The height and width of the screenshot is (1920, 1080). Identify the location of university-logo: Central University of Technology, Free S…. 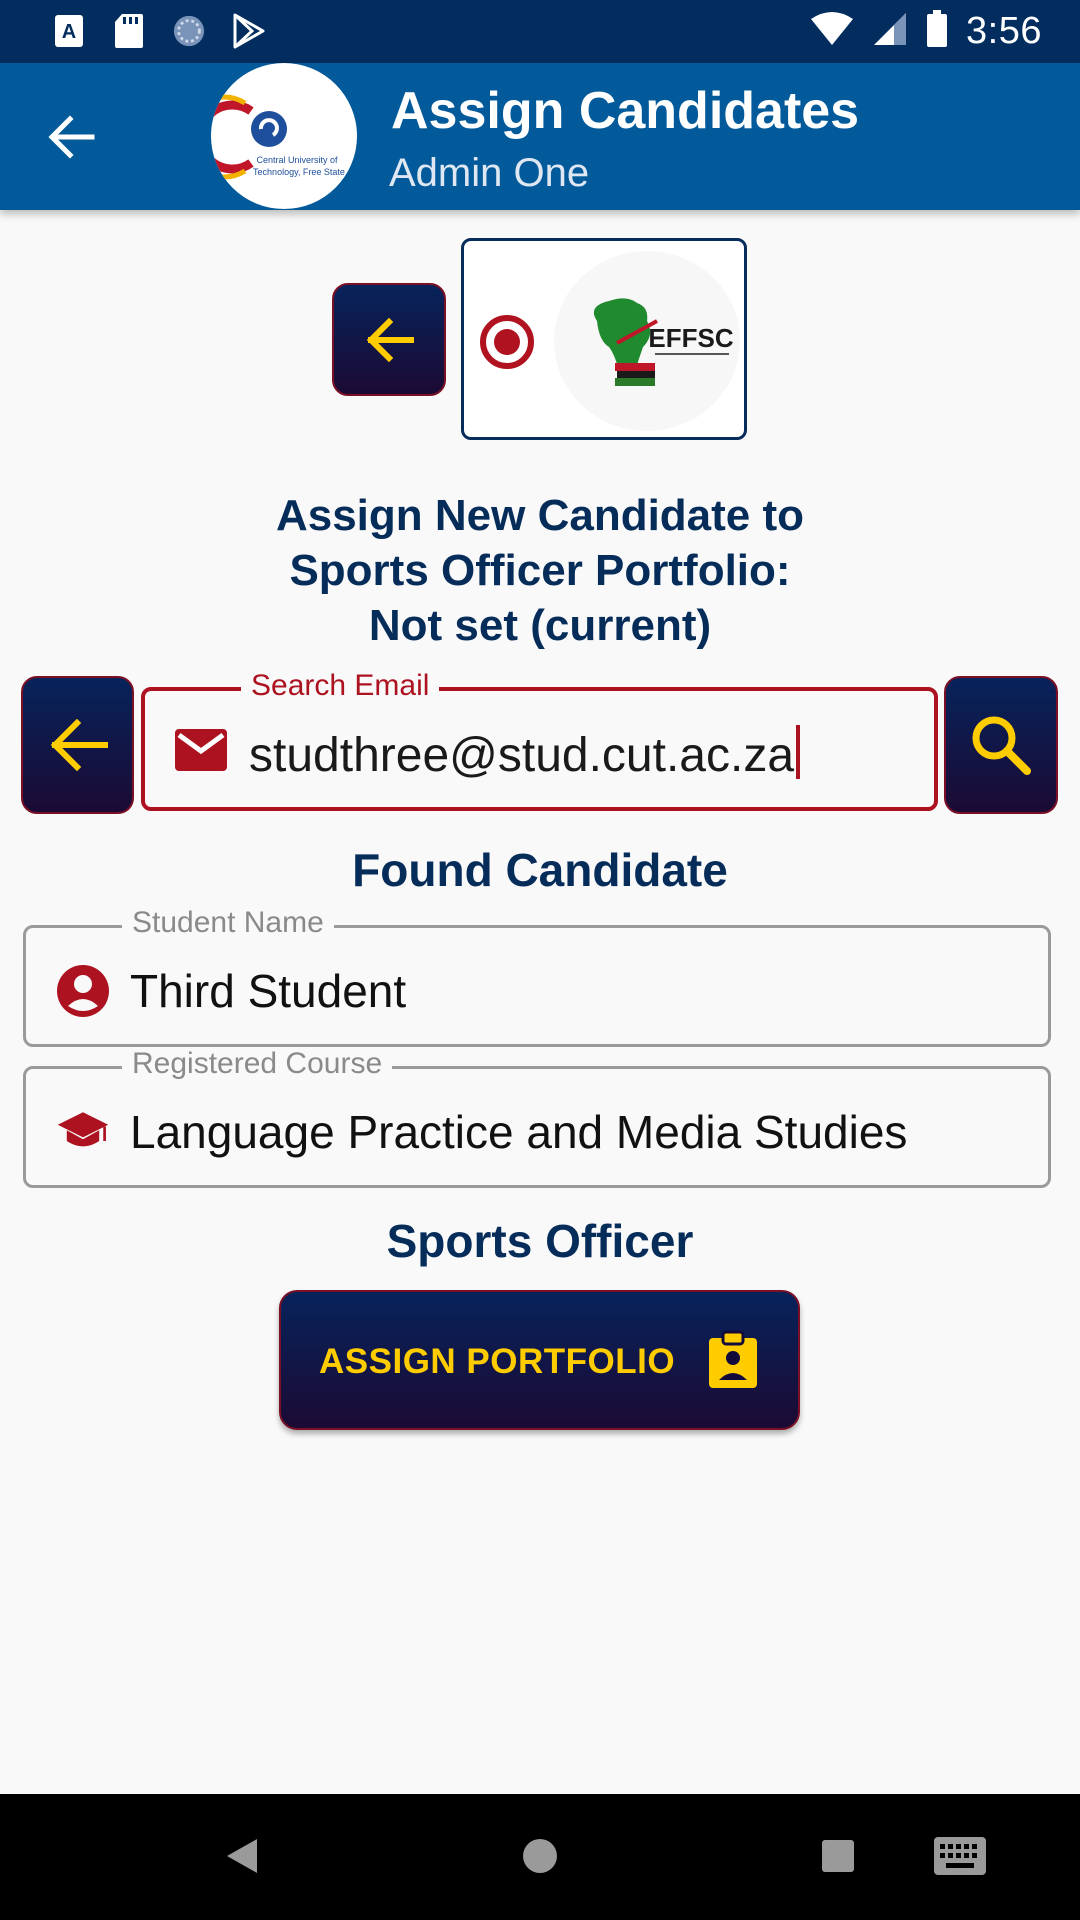
(284, 136).